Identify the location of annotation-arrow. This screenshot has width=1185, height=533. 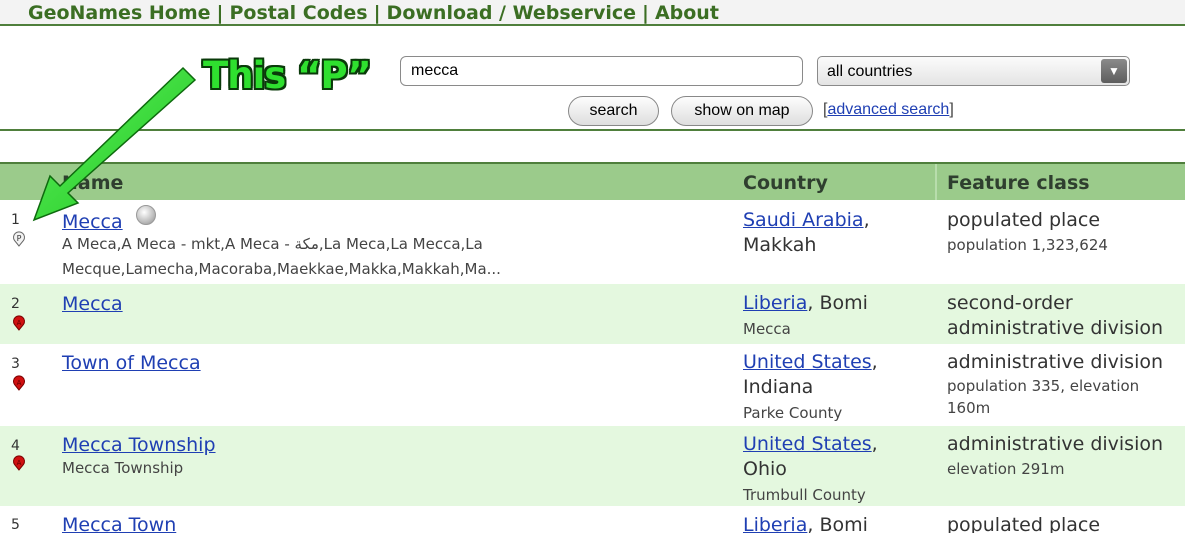
(114, 144).